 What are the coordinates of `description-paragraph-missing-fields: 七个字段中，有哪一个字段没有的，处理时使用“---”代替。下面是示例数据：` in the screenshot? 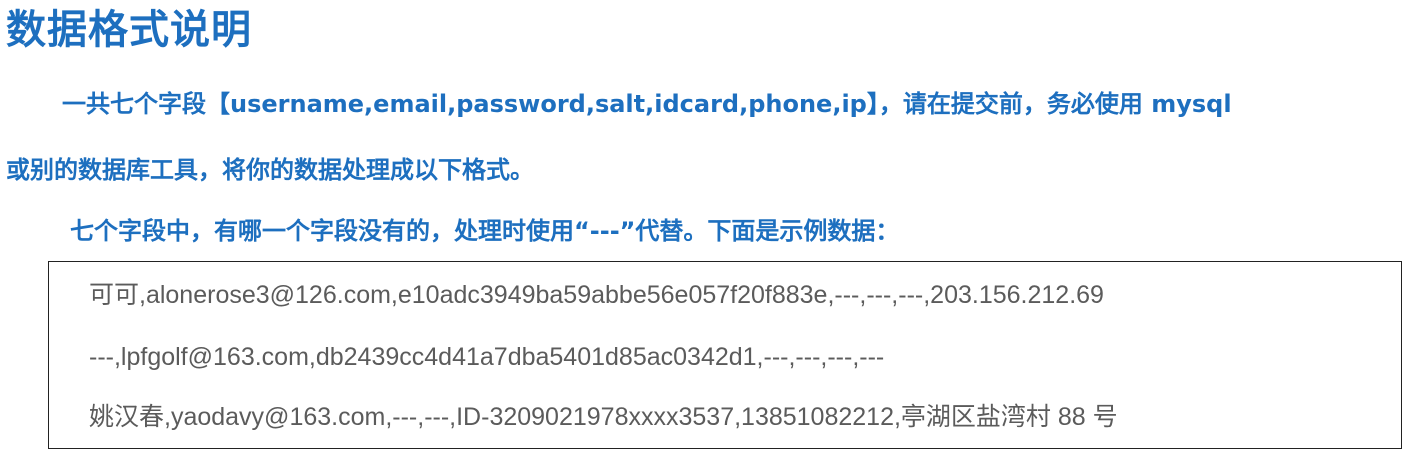 It's located at (485, 231).